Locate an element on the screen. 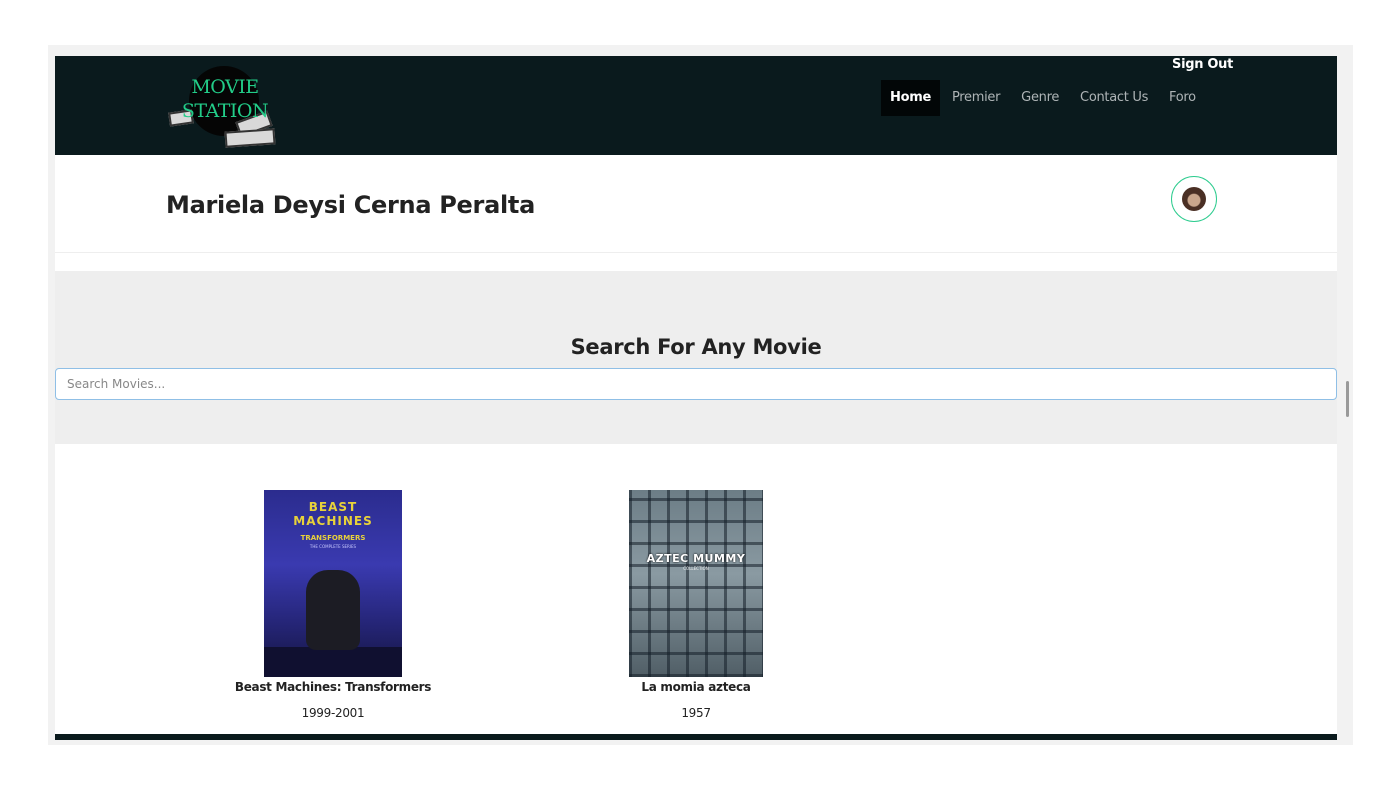 The image size is (1400, 790). film-strip-icon is located at coordinates (250, 138).